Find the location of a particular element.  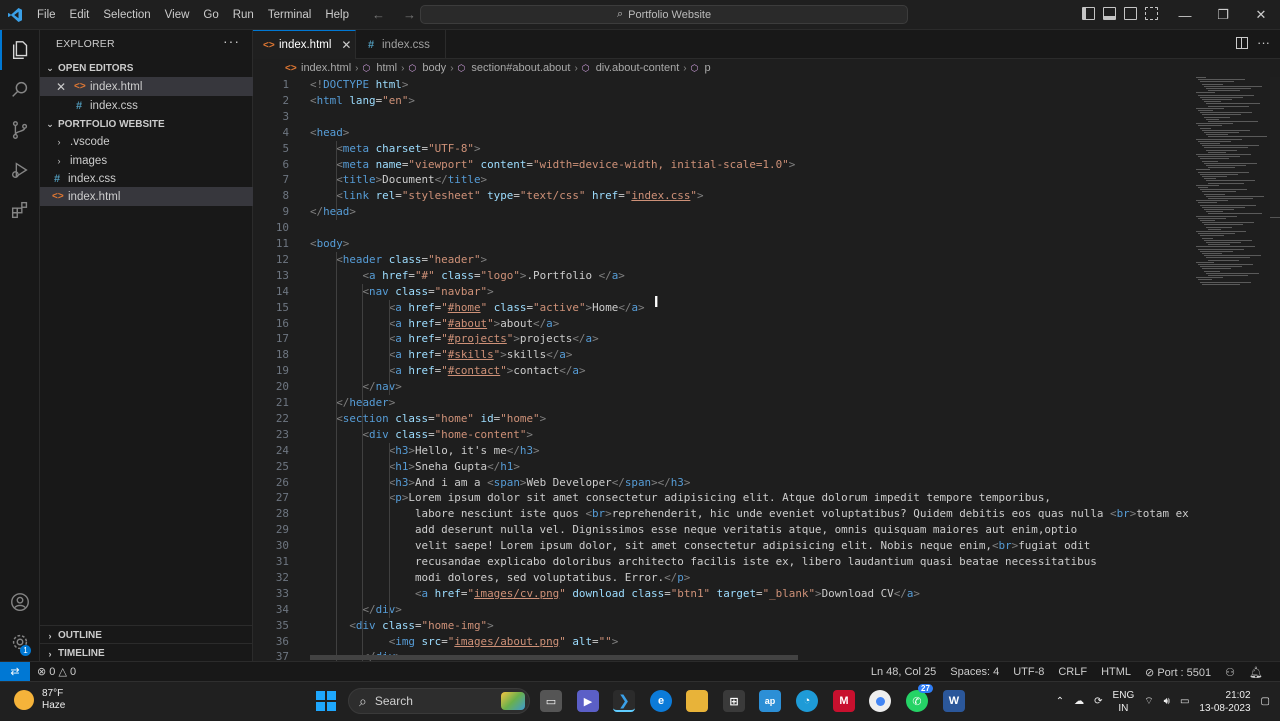

language-indicator: ENG IN is located at coordinates (1124, 702).